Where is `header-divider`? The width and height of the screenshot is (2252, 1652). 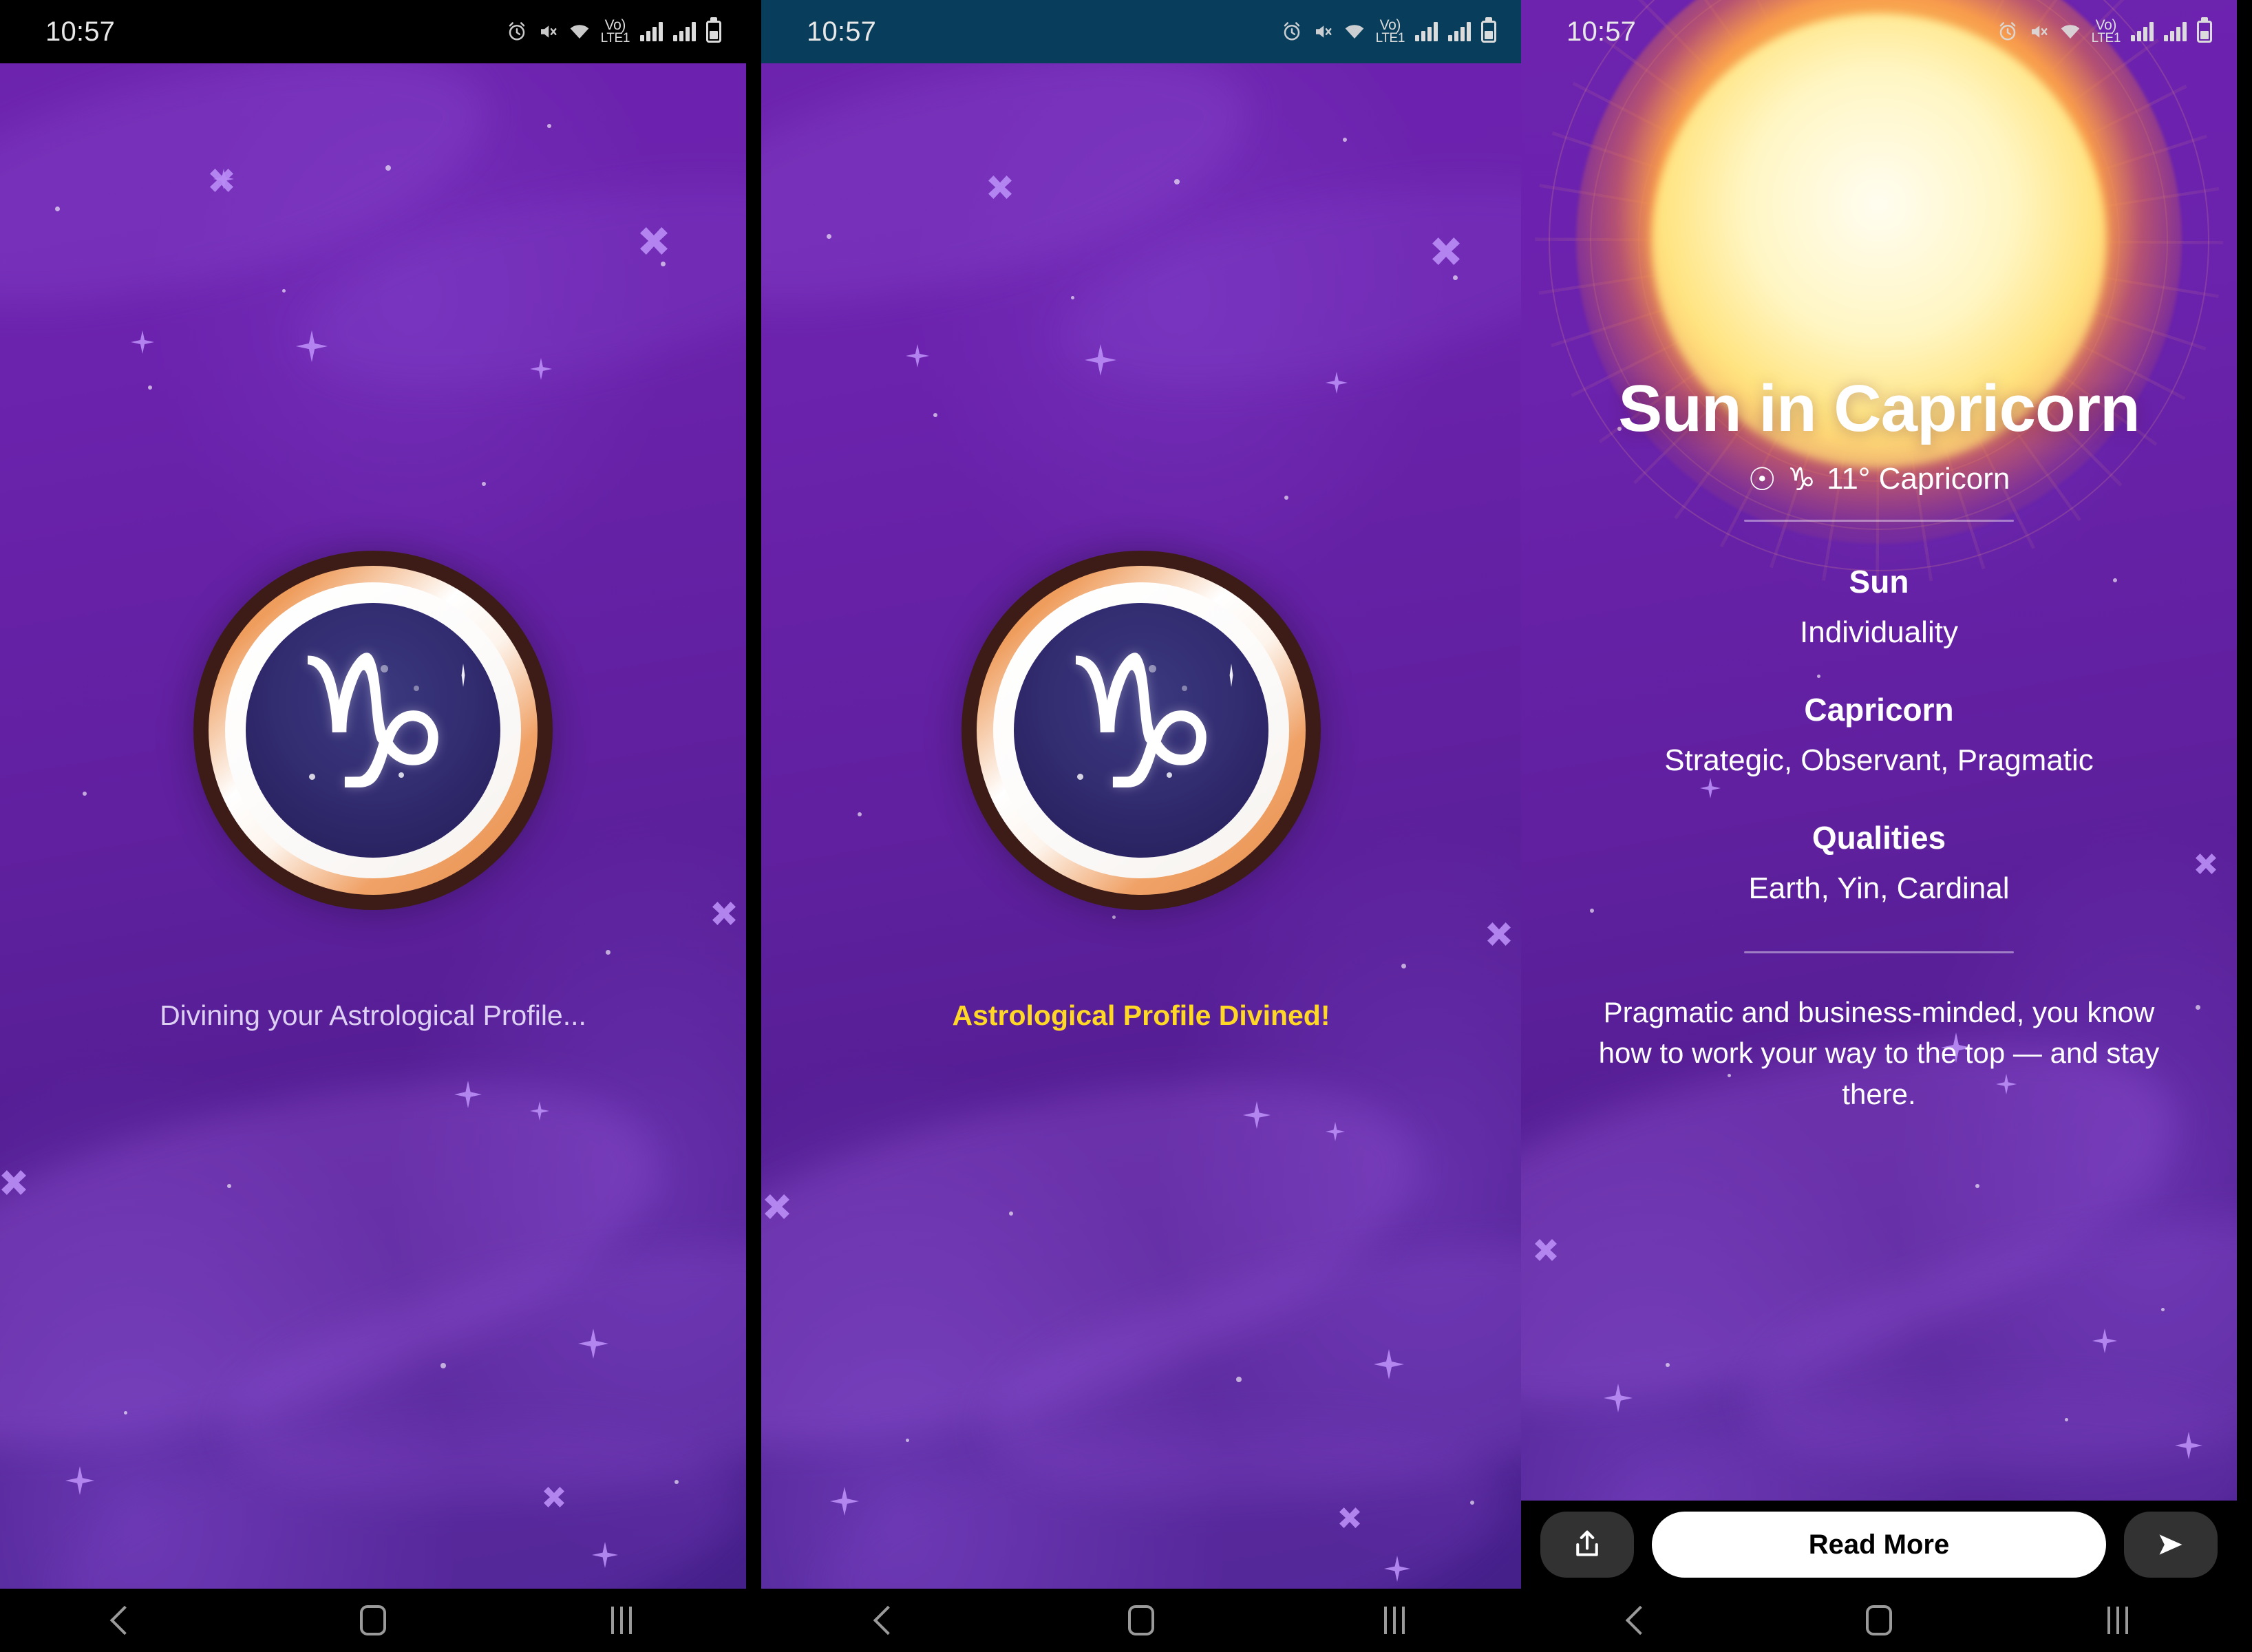 header-divider is located at coordinates (1879, 521).